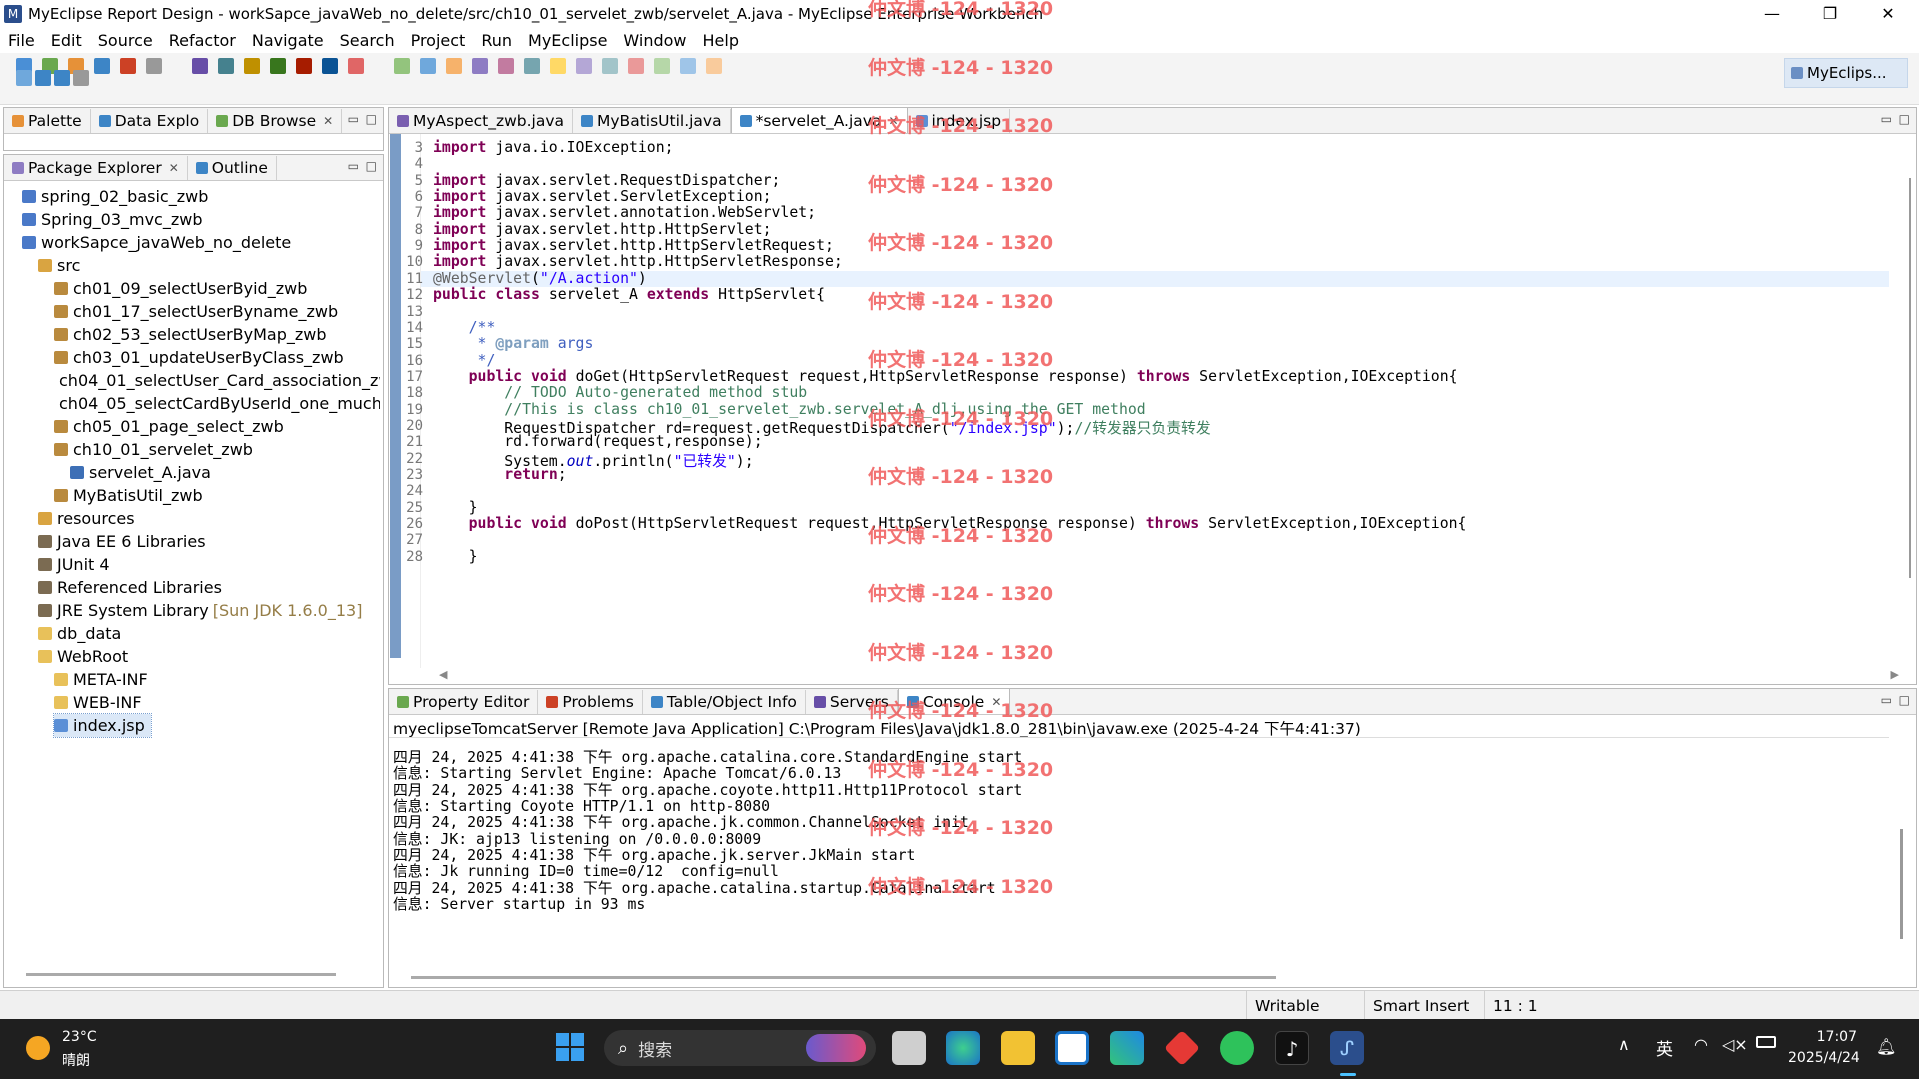 The image size is (1919, 1079). I want to click on maximize-button: ❐, so click(1830, 13).